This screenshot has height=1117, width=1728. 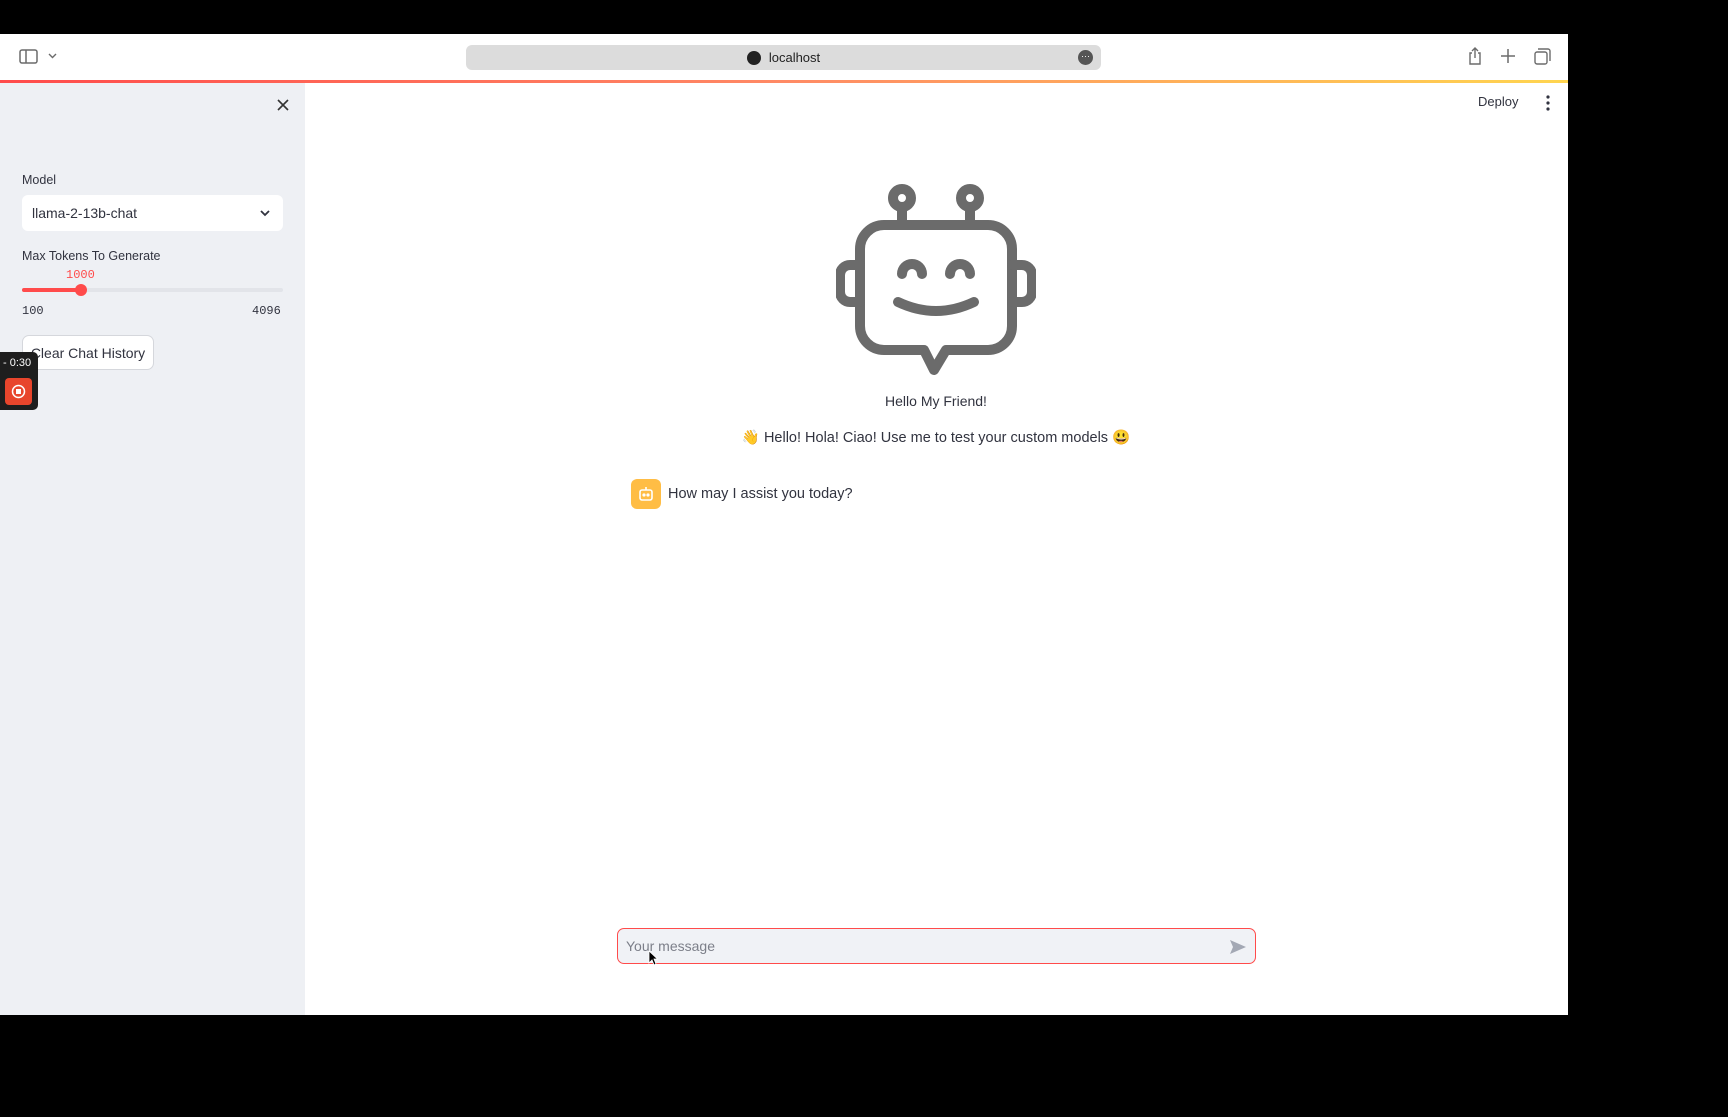 I want to click on close-icon, so click(x=283, y=105).